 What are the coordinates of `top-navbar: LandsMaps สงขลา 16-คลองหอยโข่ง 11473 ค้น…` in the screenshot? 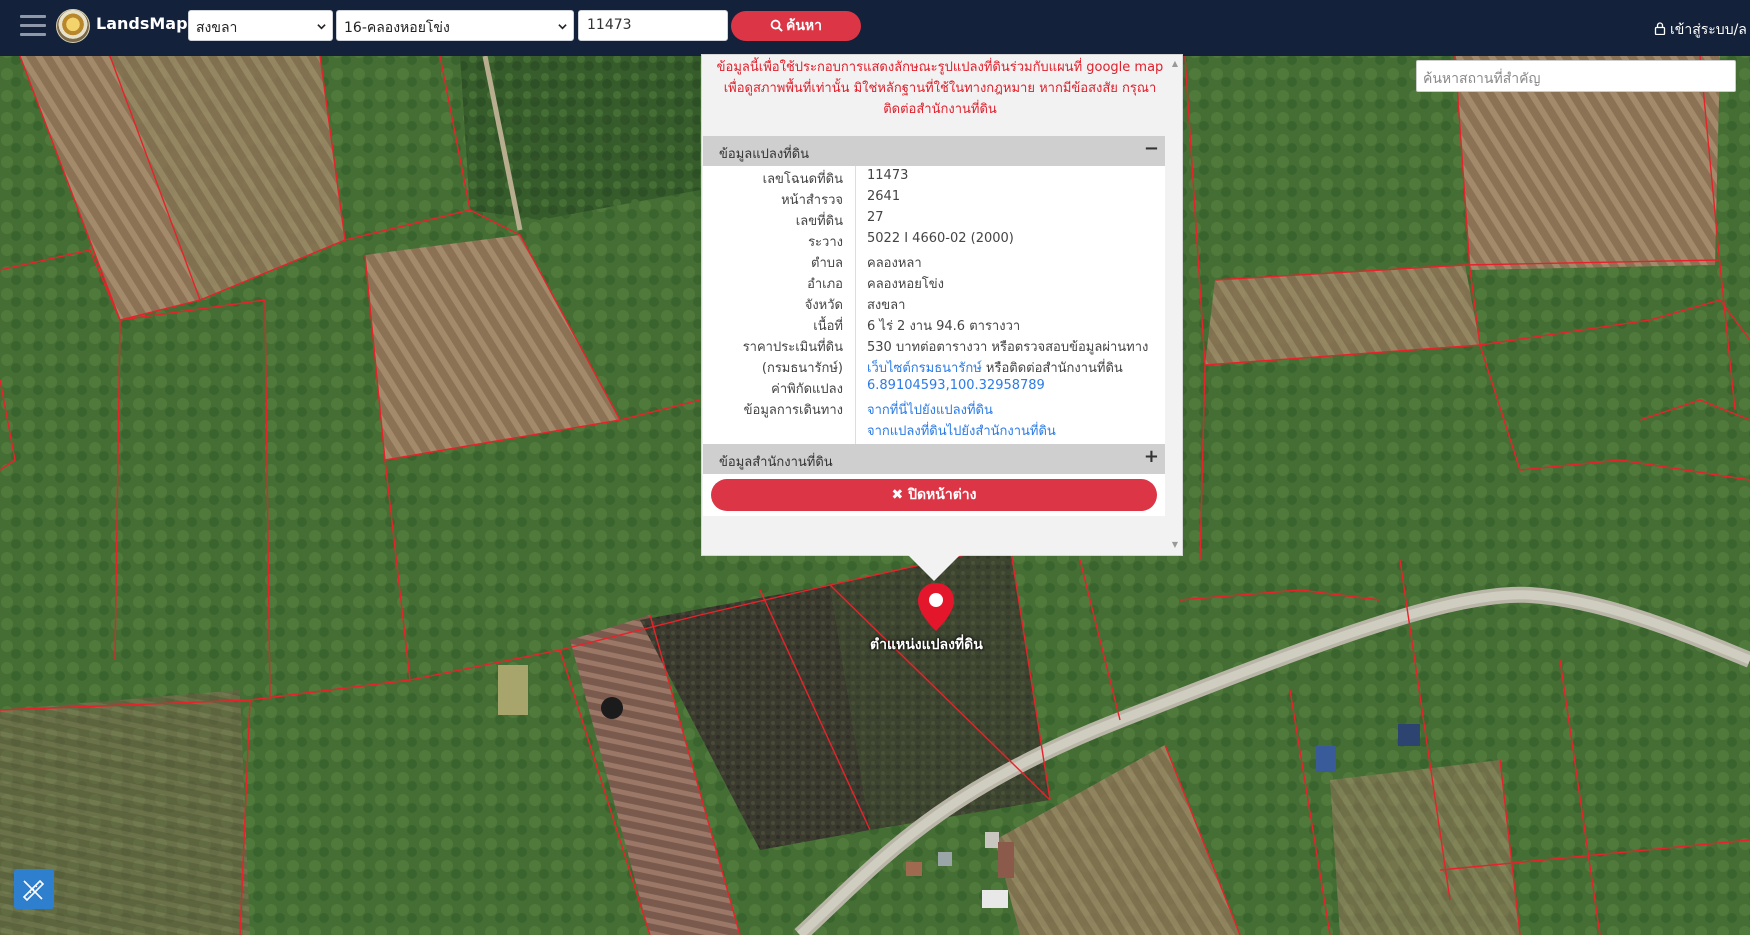 It's located at (875, 28).